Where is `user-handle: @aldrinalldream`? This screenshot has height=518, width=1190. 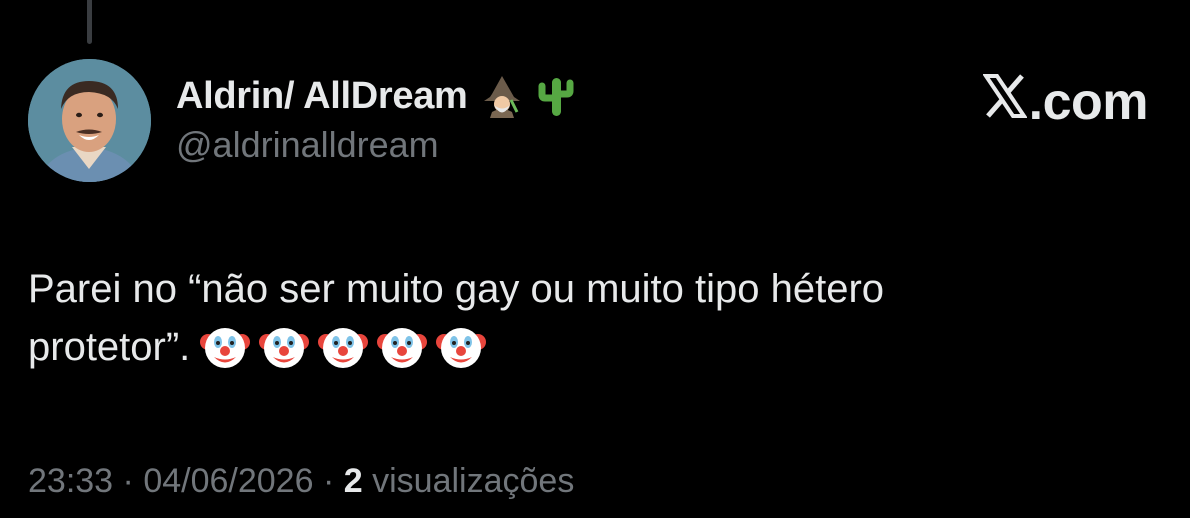
user-handle: @aldrinalldream is located at coordinates (307, 145).